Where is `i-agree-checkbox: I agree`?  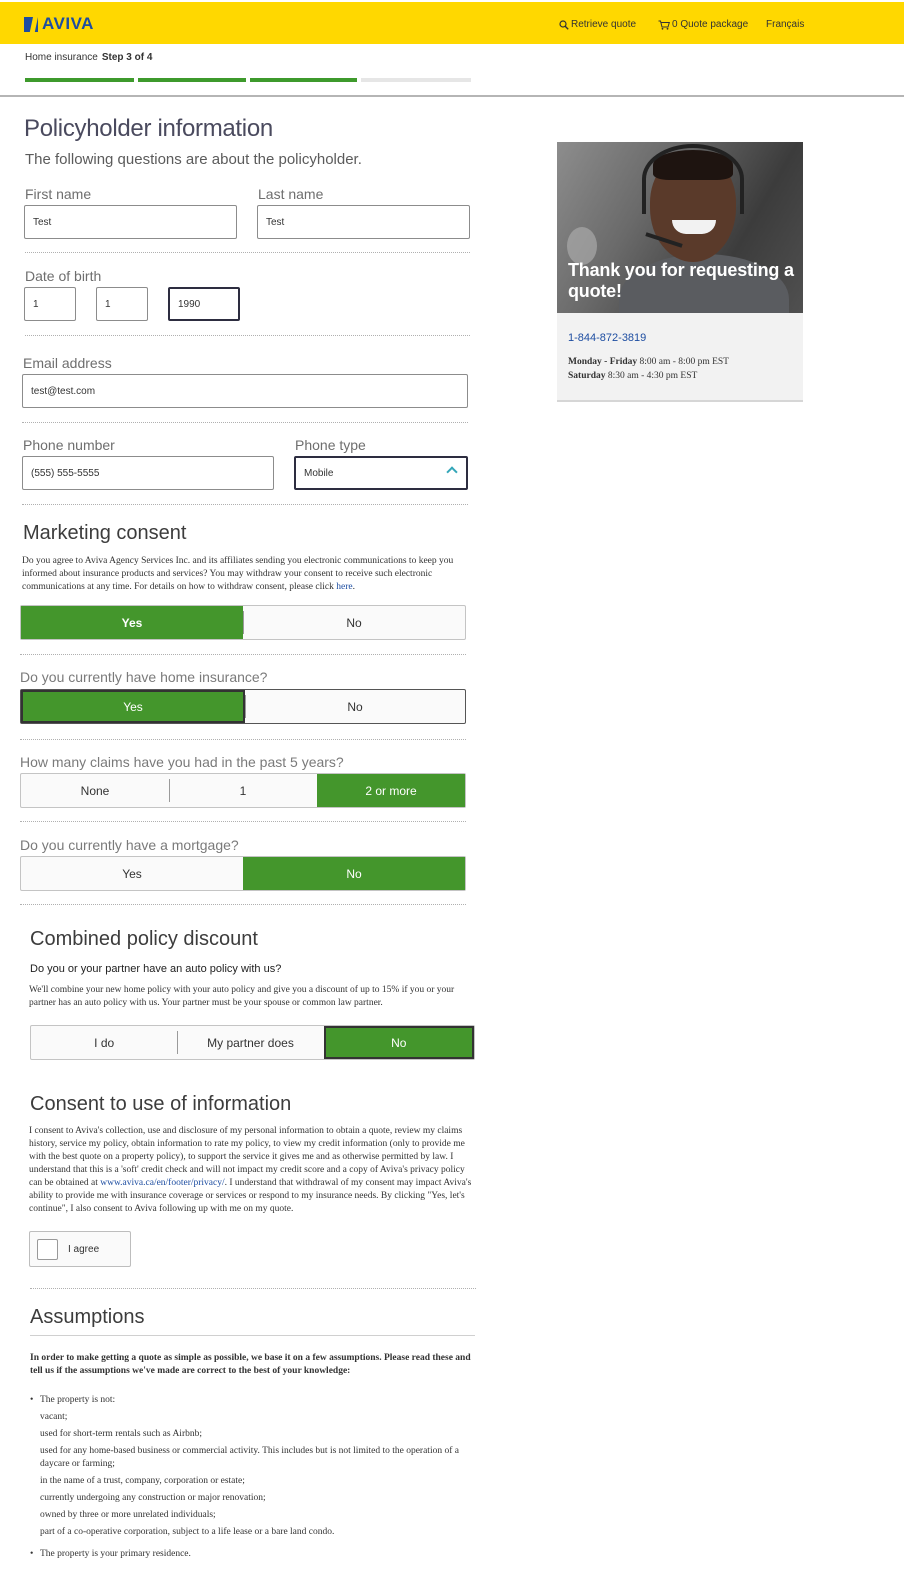 i-agree-checkbox: I agree is located at coordinates (80, 1249).